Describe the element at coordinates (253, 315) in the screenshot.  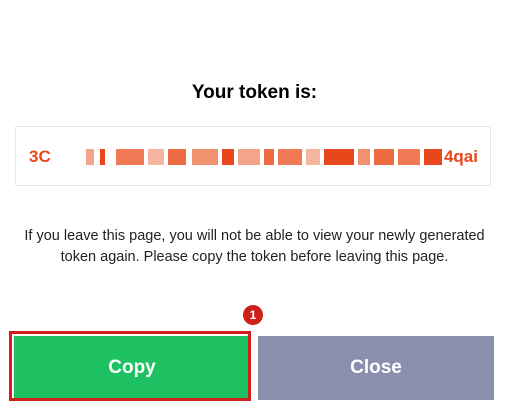
I see `step-badge: 1` at that location.